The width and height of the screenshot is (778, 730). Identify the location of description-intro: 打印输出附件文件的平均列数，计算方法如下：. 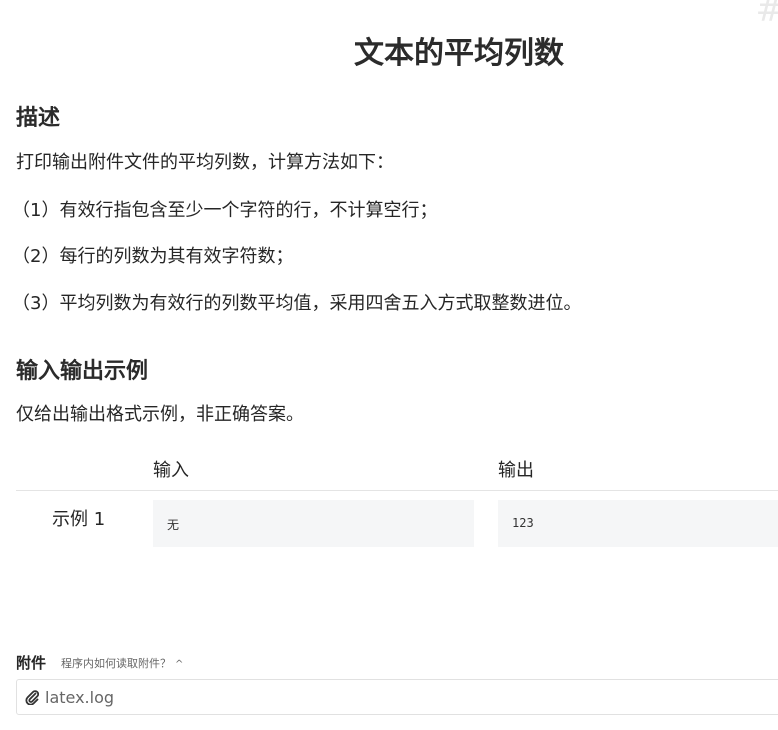
(205, 162).